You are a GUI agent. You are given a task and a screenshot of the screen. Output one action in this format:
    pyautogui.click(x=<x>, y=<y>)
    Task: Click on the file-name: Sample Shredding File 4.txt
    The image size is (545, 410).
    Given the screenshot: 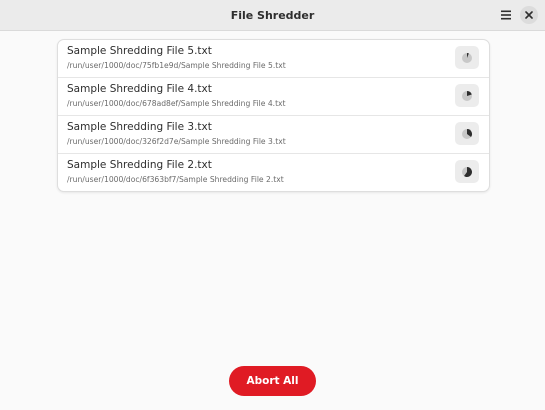 What is the action you would take?
    pyautogui.click(x=139, y=89)
    